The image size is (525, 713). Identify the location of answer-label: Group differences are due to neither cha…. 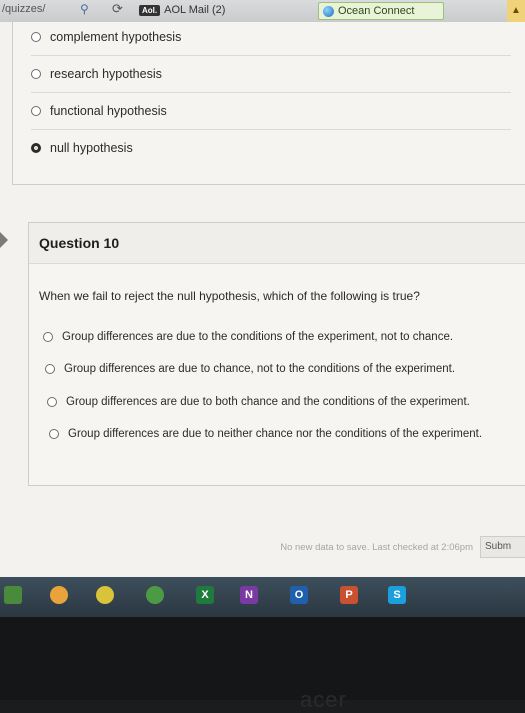
(275, 434).